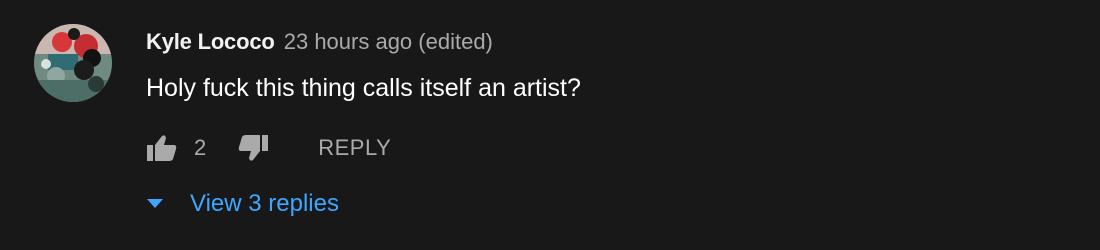  Describe the element at coordinates (200, 147) in the screenshot. I see `like-count: 2` at that location.